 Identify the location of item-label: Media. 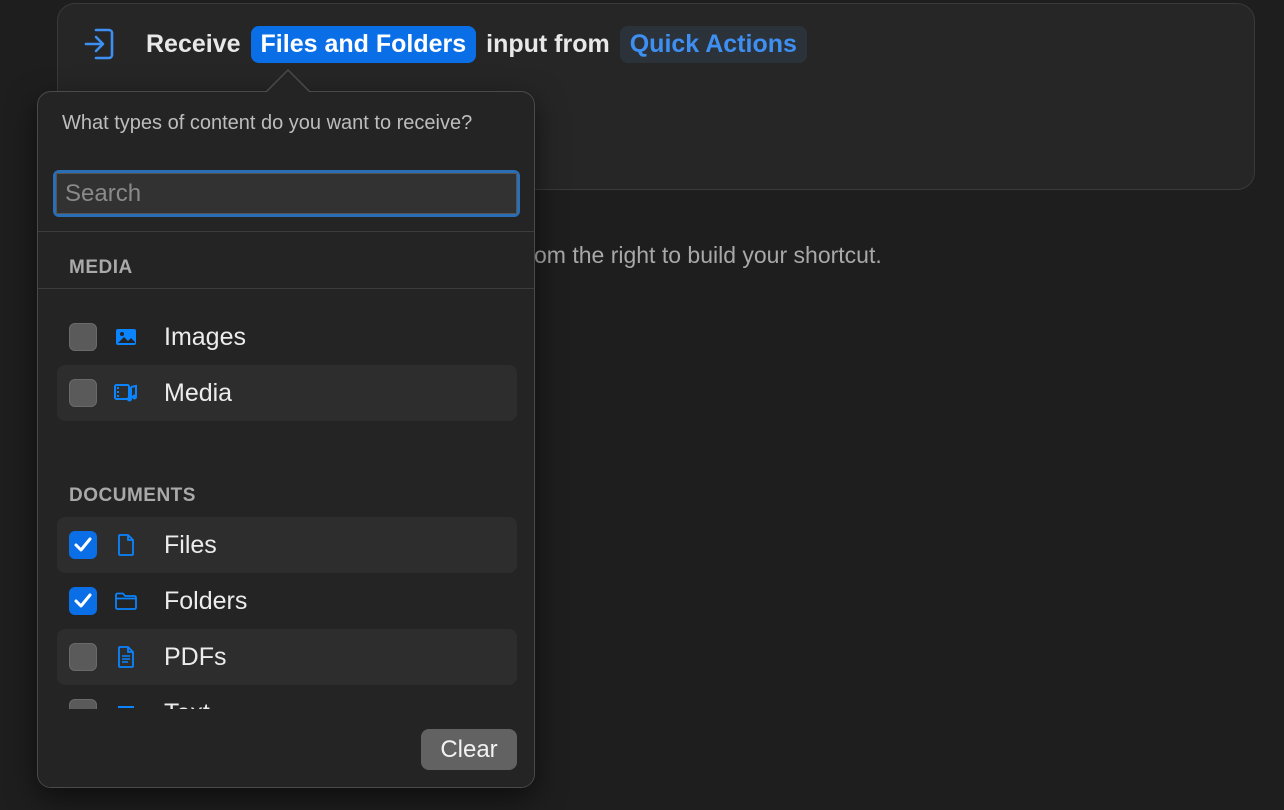
(198, 392).